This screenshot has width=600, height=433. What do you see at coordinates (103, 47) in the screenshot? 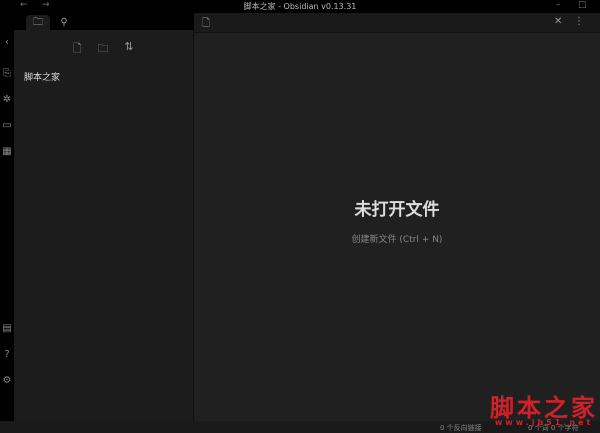
I see `new-folder-icon: 🗀` at bounding box center [103, 47].